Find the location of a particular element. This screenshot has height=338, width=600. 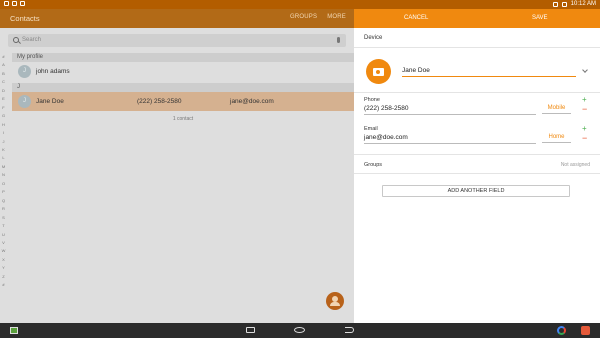

alphabet-index-letter: K is located at coordinates (3, 150).